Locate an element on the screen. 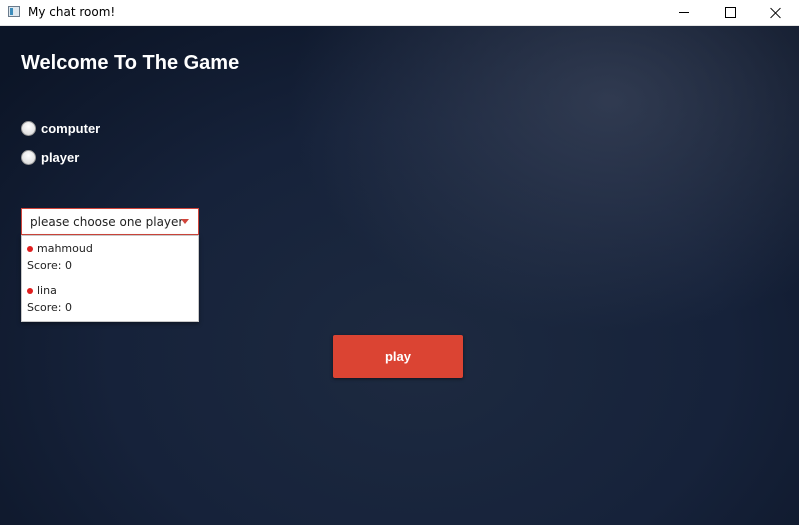  player-select-value: please choose one player is located at coordinates (107, 221).